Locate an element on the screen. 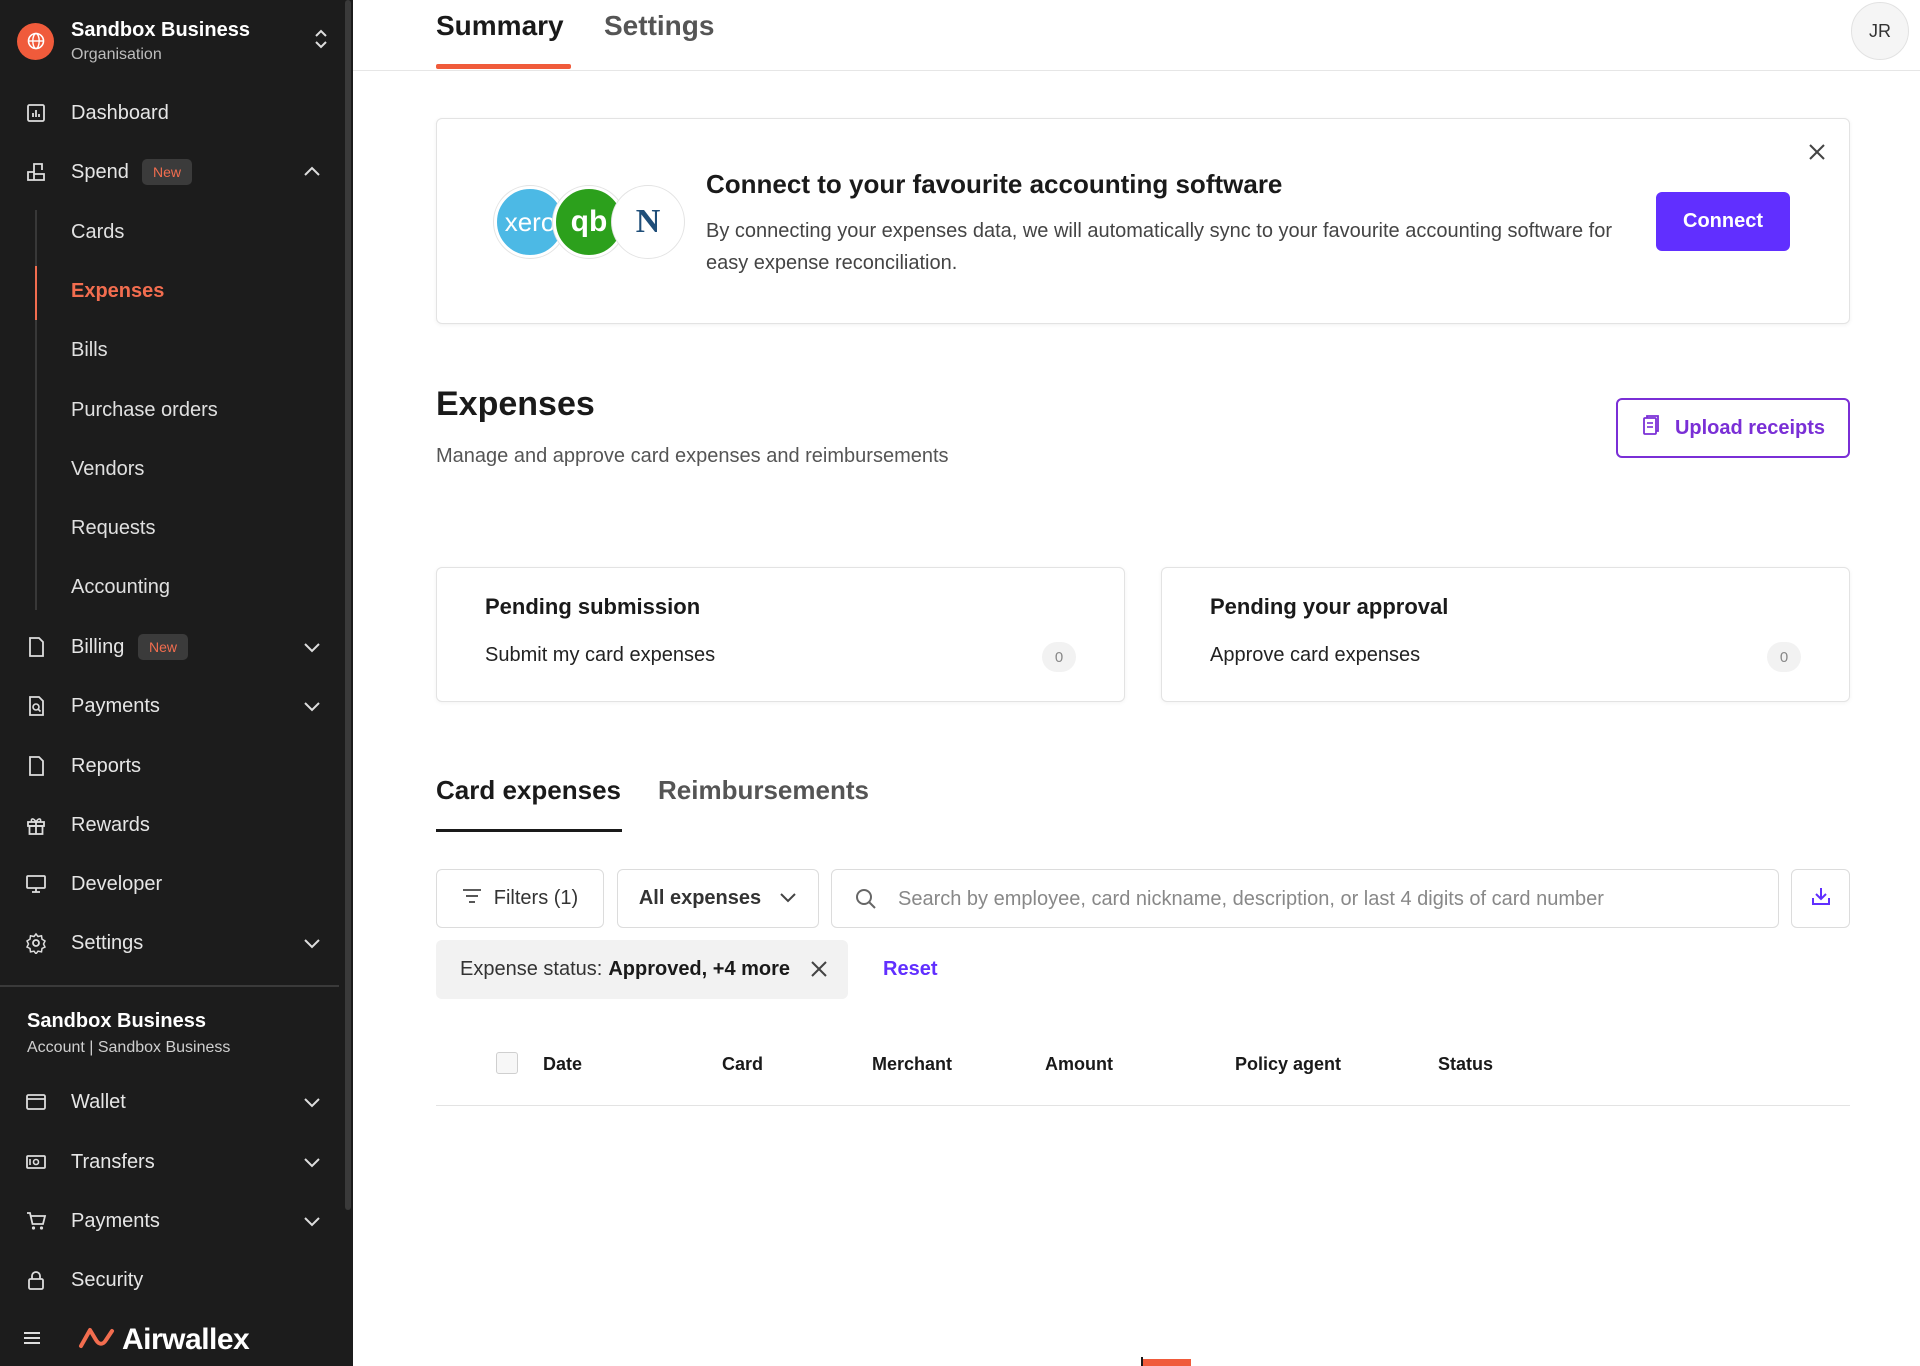 The width and height of the screenshot is (1920, 1366). nav-expenses: Expenses is located at coordinates (117, 291).